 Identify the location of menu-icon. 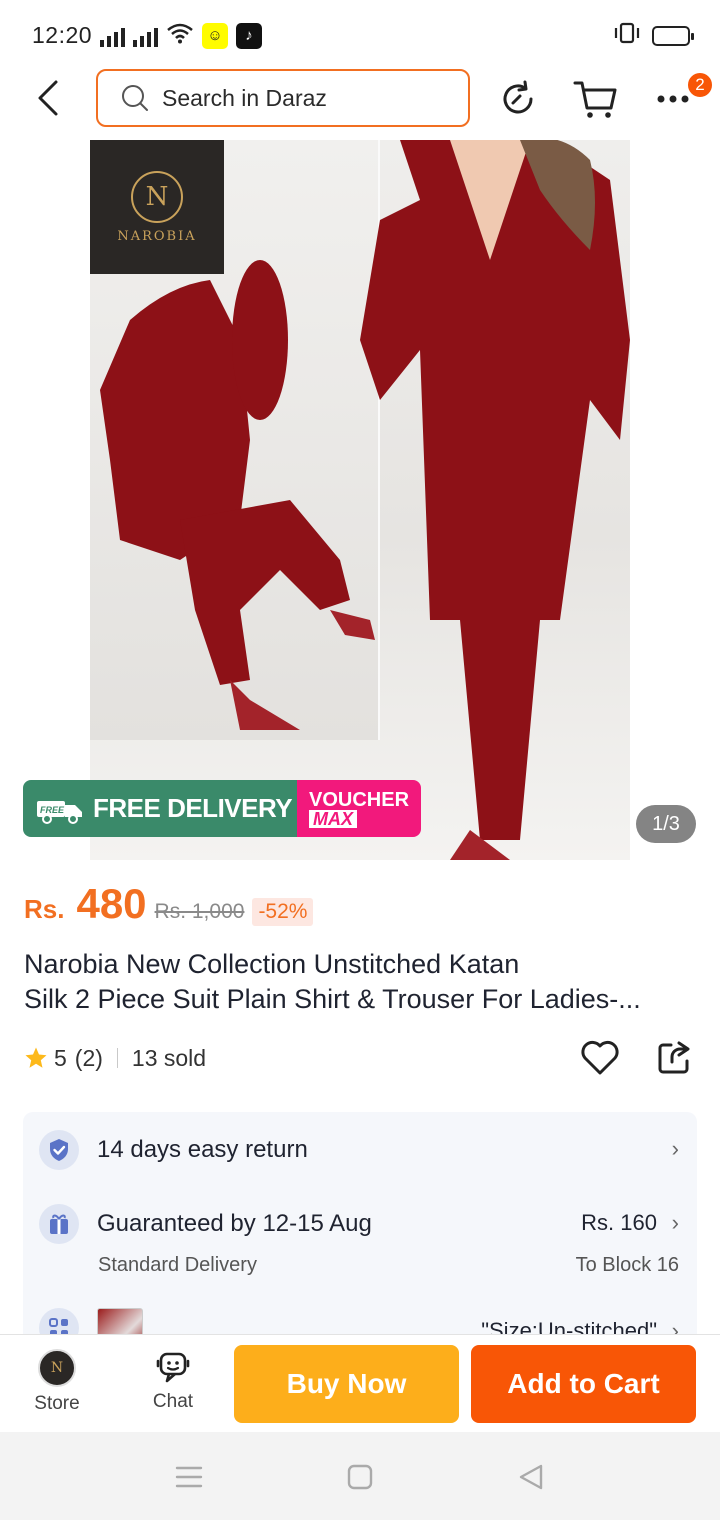
(189, 1477).